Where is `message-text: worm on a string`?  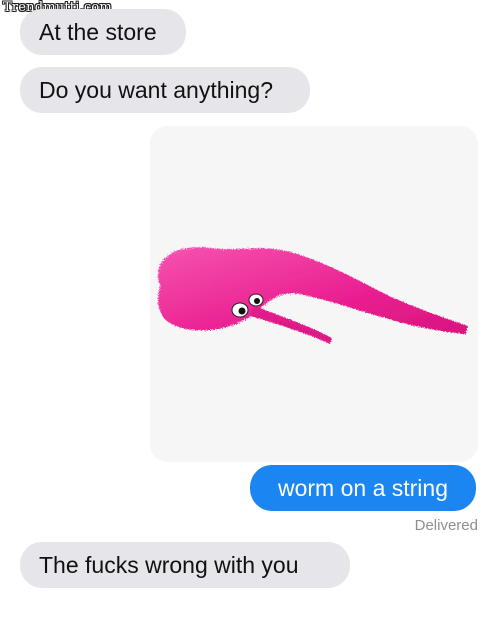 message-text: worm on a string is located at coordinates (362, 487).